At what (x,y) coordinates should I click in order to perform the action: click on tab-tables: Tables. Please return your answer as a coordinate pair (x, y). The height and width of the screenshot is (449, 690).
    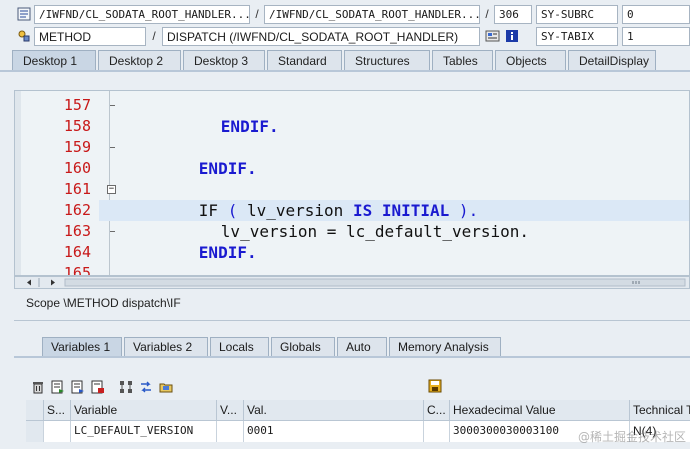
    Looking at the image, I should click on (462, 60).